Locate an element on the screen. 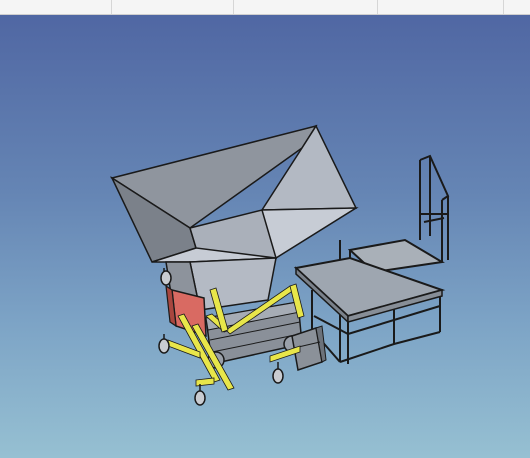  caster-wheel-front-left is located at coordinates (200, 395).